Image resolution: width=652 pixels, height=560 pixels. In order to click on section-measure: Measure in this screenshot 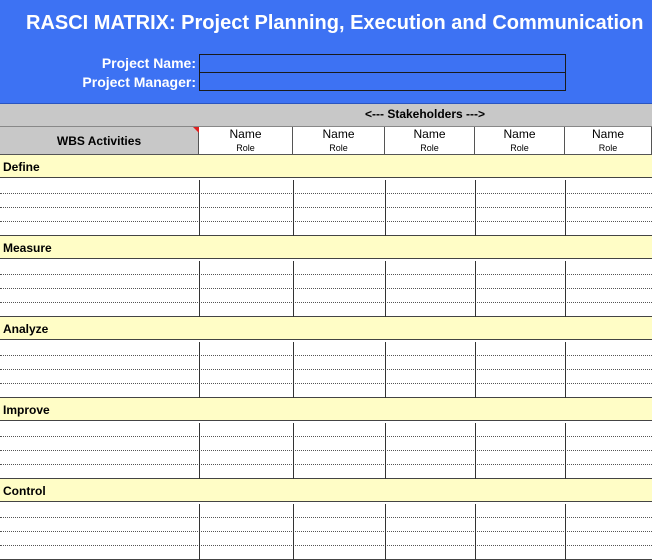, I will do `click(326, 247)`.